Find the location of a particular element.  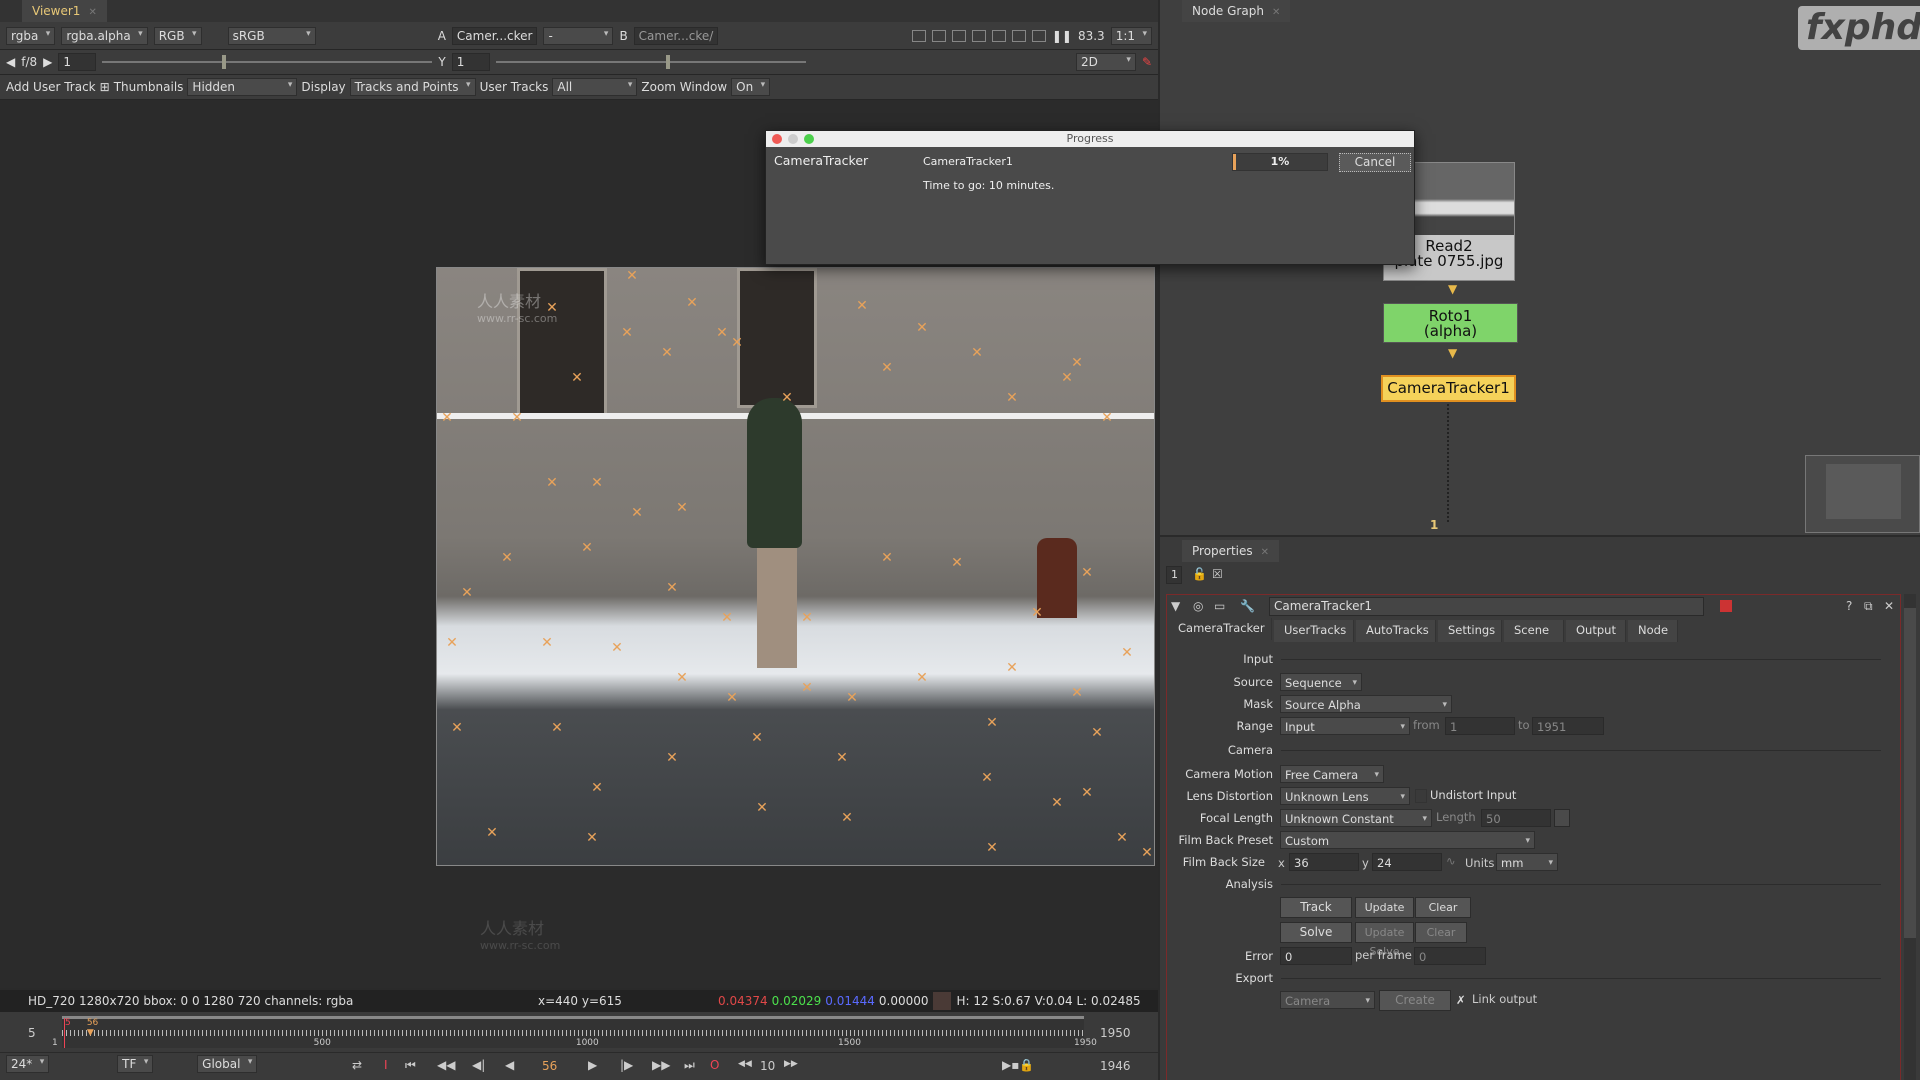

navigator-minimap is located at coordinates (1862, 494).